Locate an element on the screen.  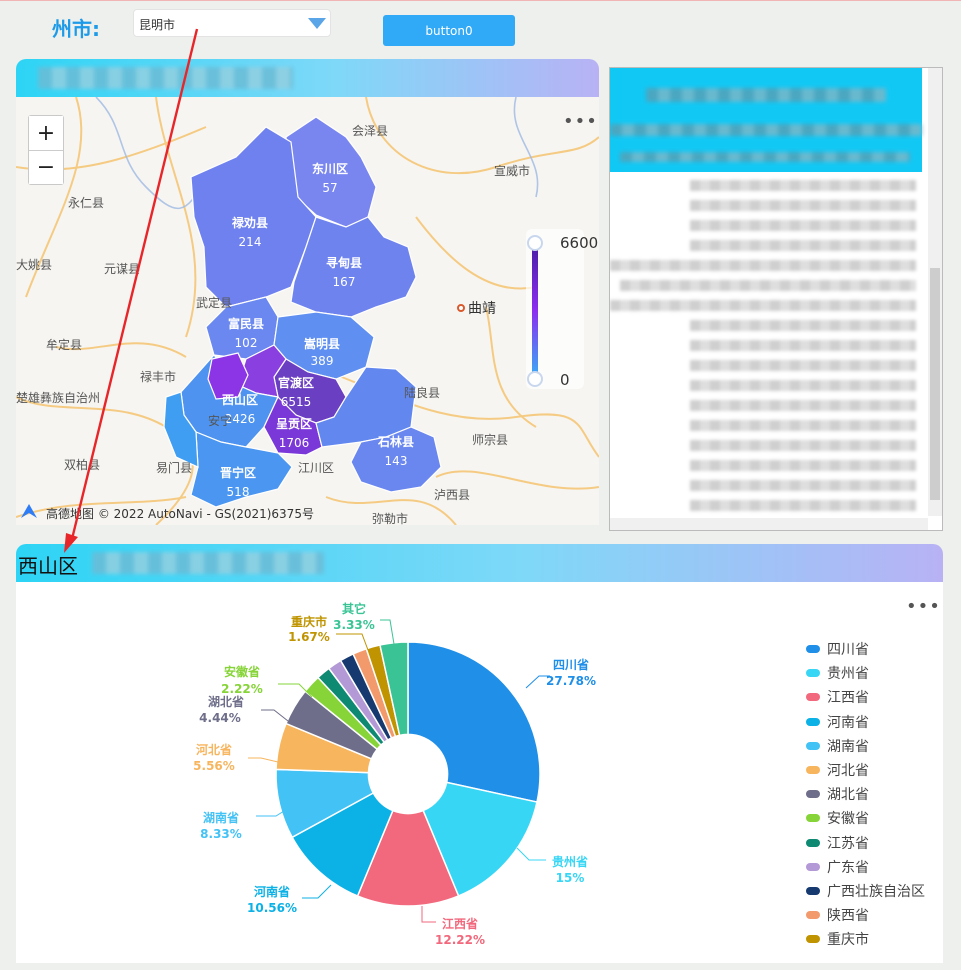
district-label-chenggong: 呈贡区 is located at coordinates (294, 423).